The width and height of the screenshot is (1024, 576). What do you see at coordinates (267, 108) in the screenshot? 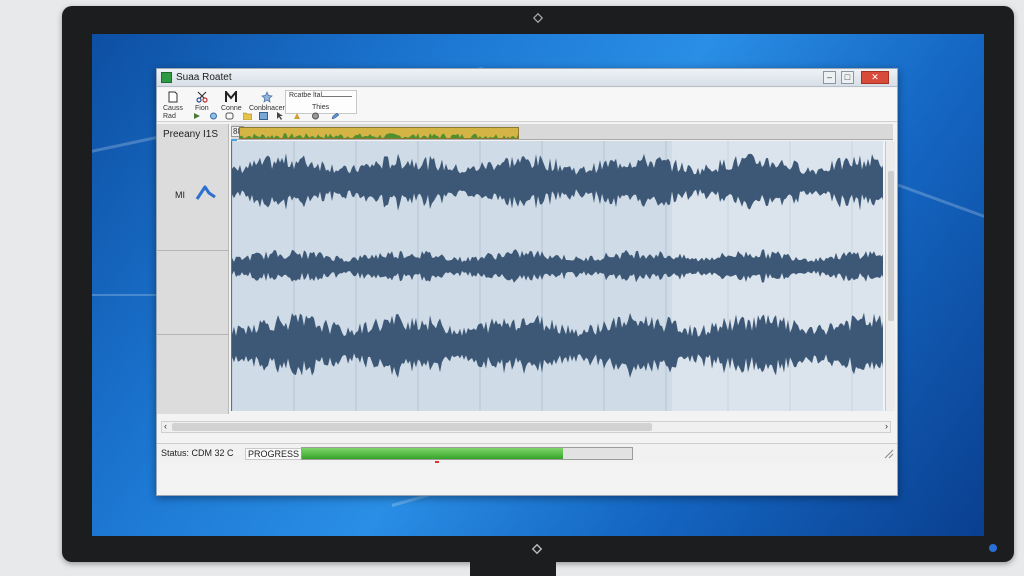
I see `toolbar-label: Conblnacer` at bounding box center [267, 108].